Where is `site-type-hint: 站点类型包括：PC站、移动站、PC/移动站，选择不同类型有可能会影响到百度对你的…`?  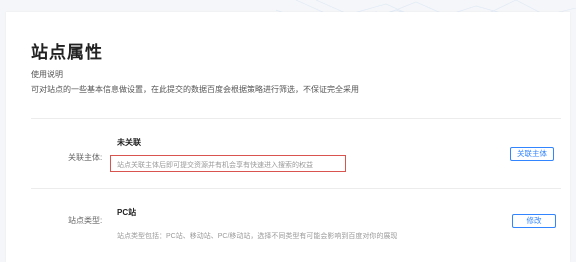
site-type-hint: 站点类型包括：PC站、移动站、PC/移动站，选择不同类型有可能会影响到百度对你的… is located at coordinates (257, 236).